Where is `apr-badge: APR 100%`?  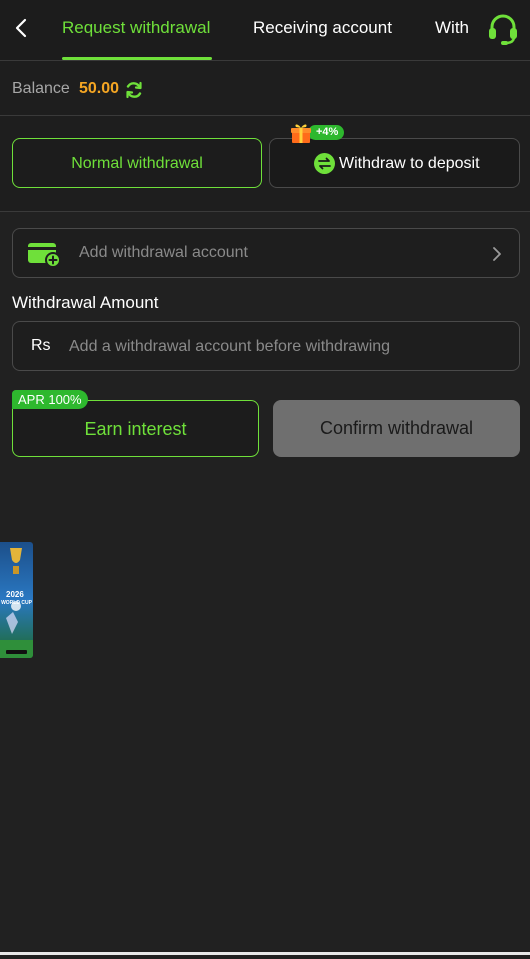 apr-badge: APR 100% is located at coordinates (50, 399).